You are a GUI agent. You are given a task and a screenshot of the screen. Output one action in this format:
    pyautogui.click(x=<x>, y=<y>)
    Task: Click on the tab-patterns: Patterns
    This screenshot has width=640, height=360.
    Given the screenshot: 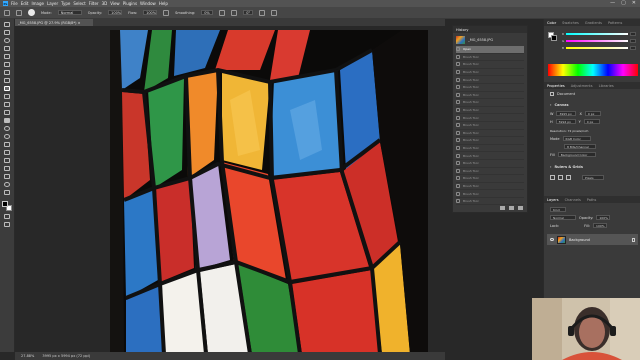 What is the action you would take?
    pyautogui.click(x=615, y=23)
    